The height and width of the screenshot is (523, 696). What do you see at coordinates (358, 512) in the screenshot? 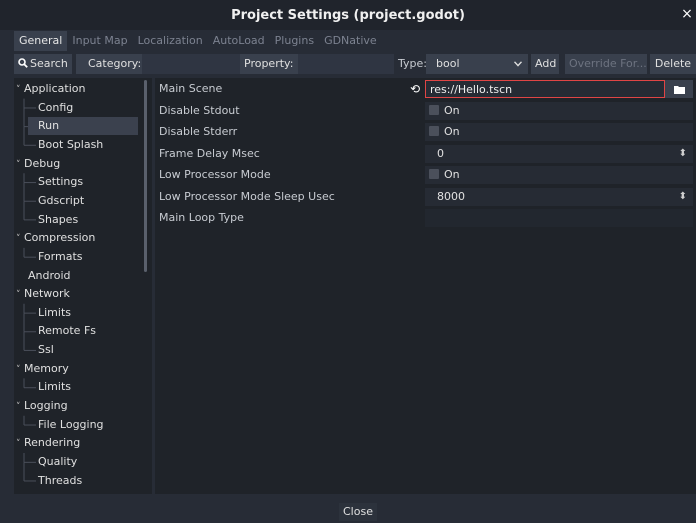
I see `close-button: Close` at bounding box center [358, 512].